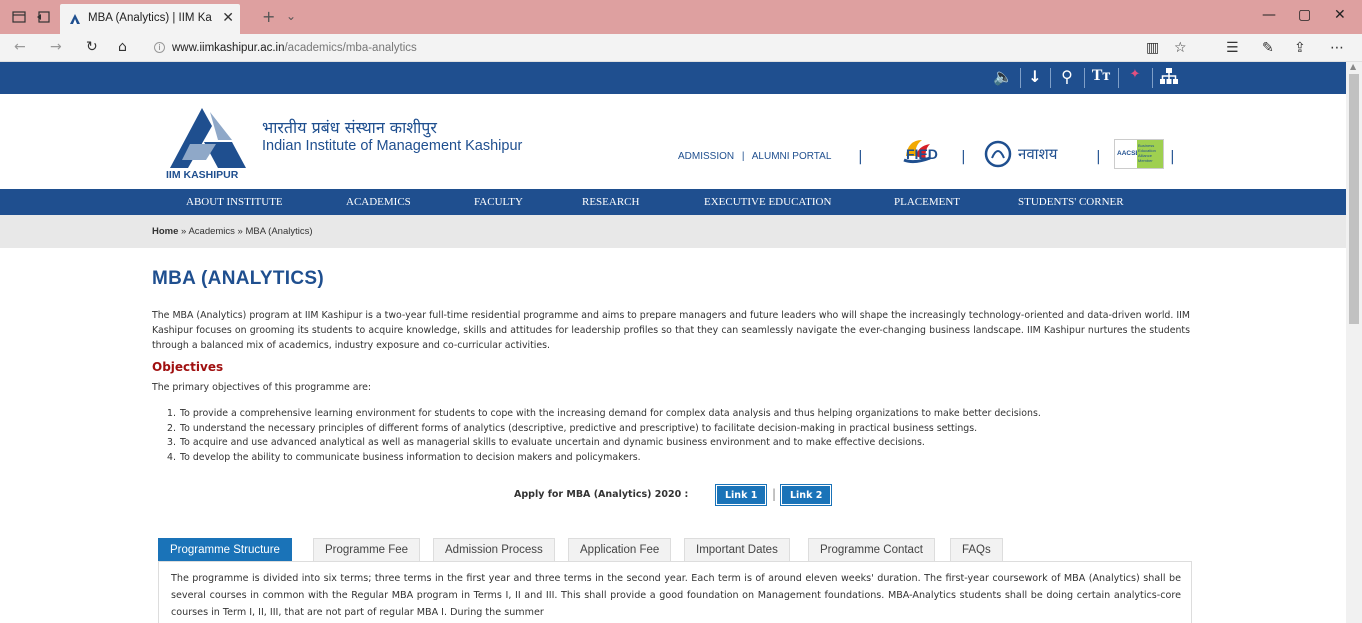 The height and width of the screenshot is (623, 1362). I want to click on new-tab-icon: +, so click(268, 16).